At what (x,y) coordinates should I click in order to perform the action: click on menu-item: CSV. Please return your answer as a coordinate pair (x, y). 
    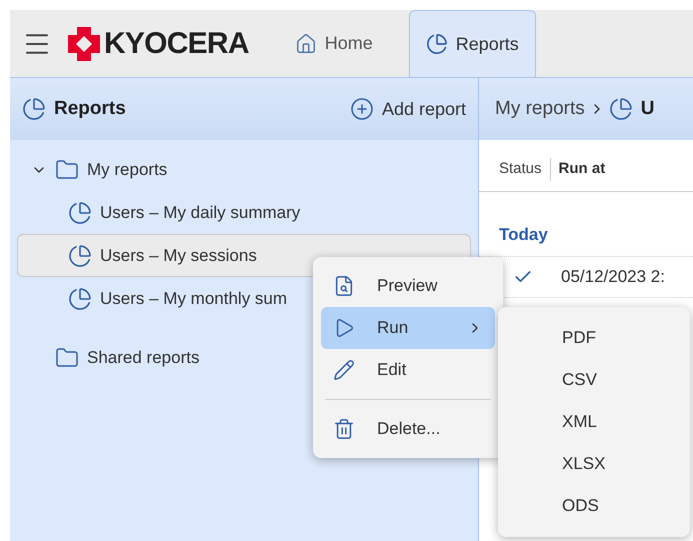
    Looking at the image, I should click on (594, 380).